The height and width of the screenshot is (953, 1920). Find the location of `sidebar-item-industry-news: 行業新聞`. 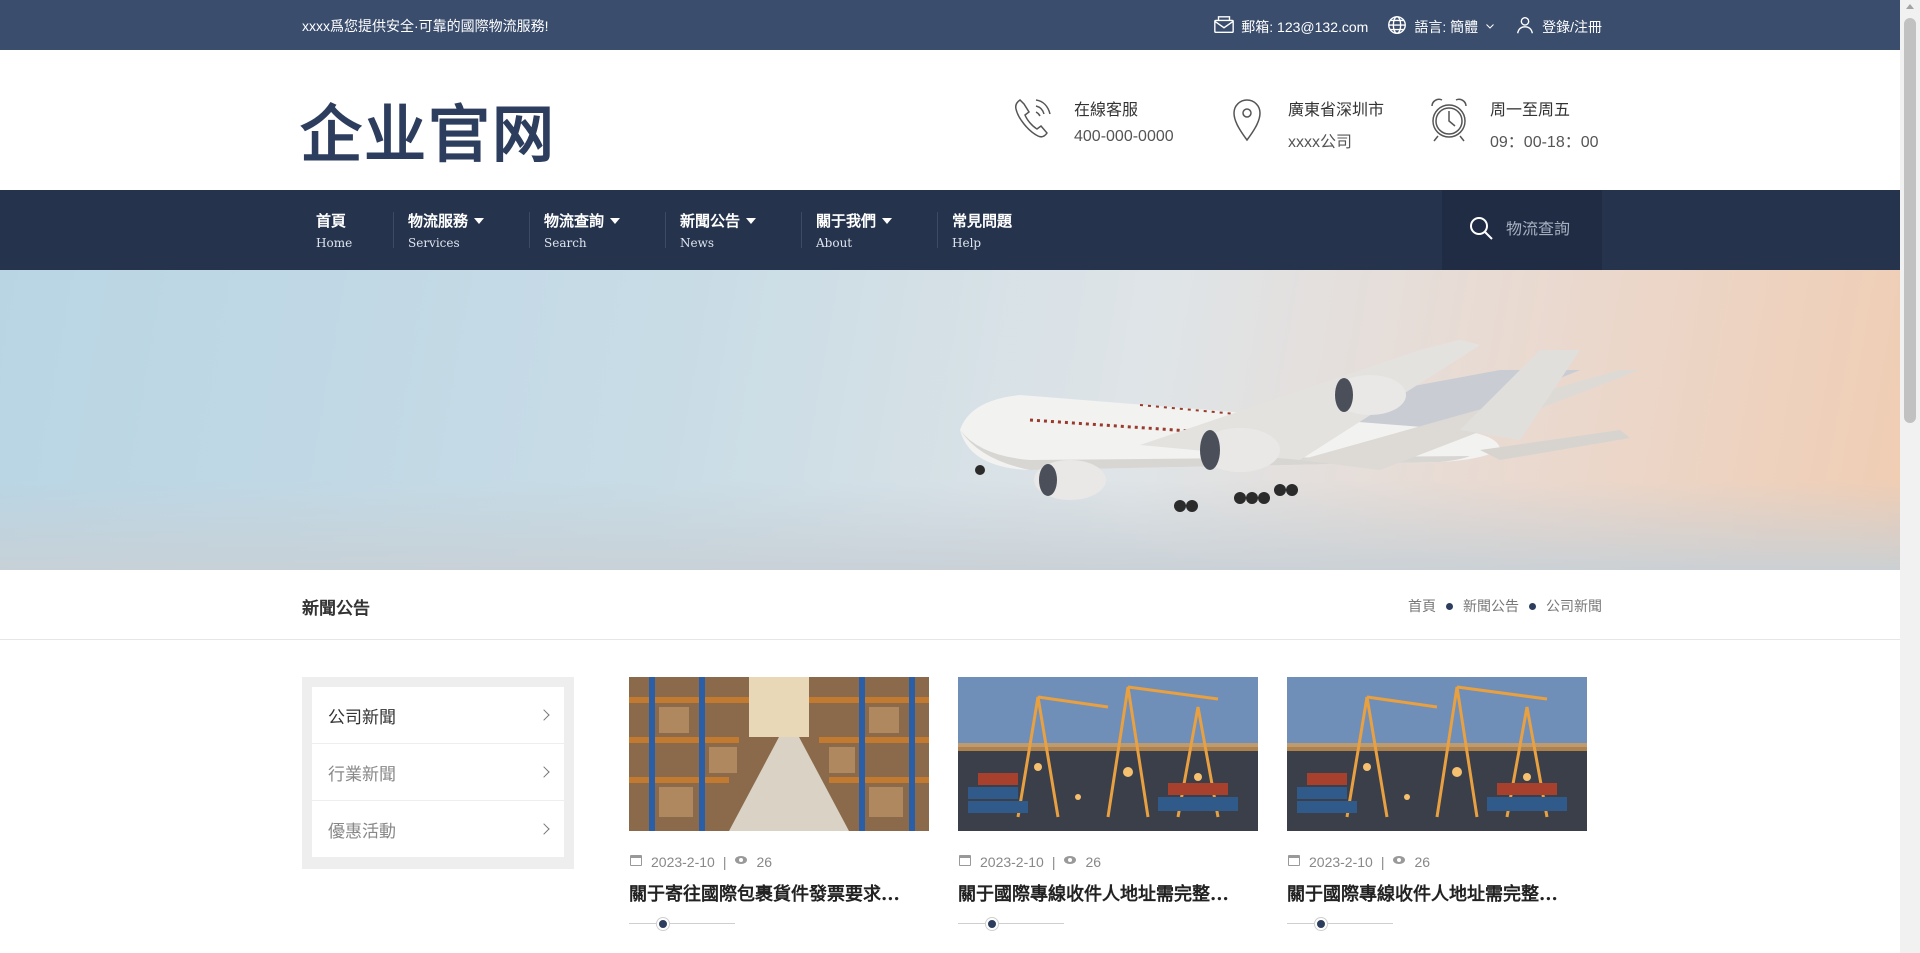

sidebar-item-industry-news: 行業新聞 is located at coordinates (438, 772).